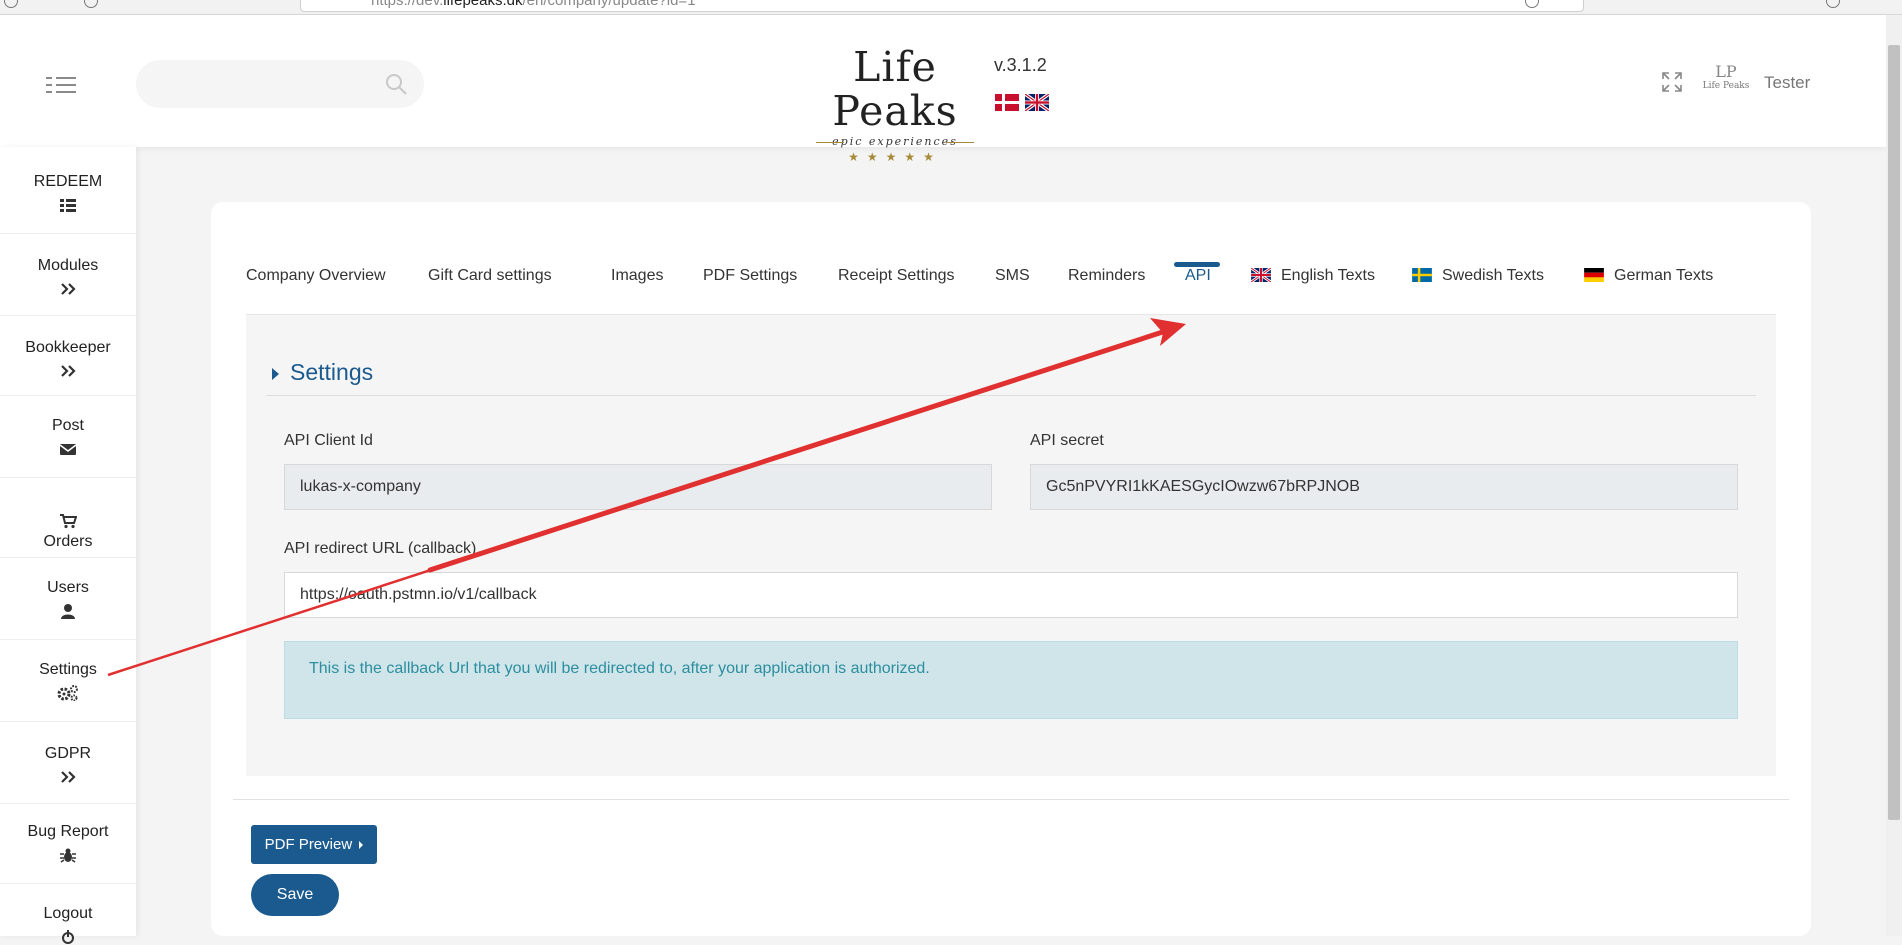 The image size is (1902, 945). Describe the element at coordinates (750, 276) in the screenshot. I see `tab-pdf-settings: PDF Settings` at that location.